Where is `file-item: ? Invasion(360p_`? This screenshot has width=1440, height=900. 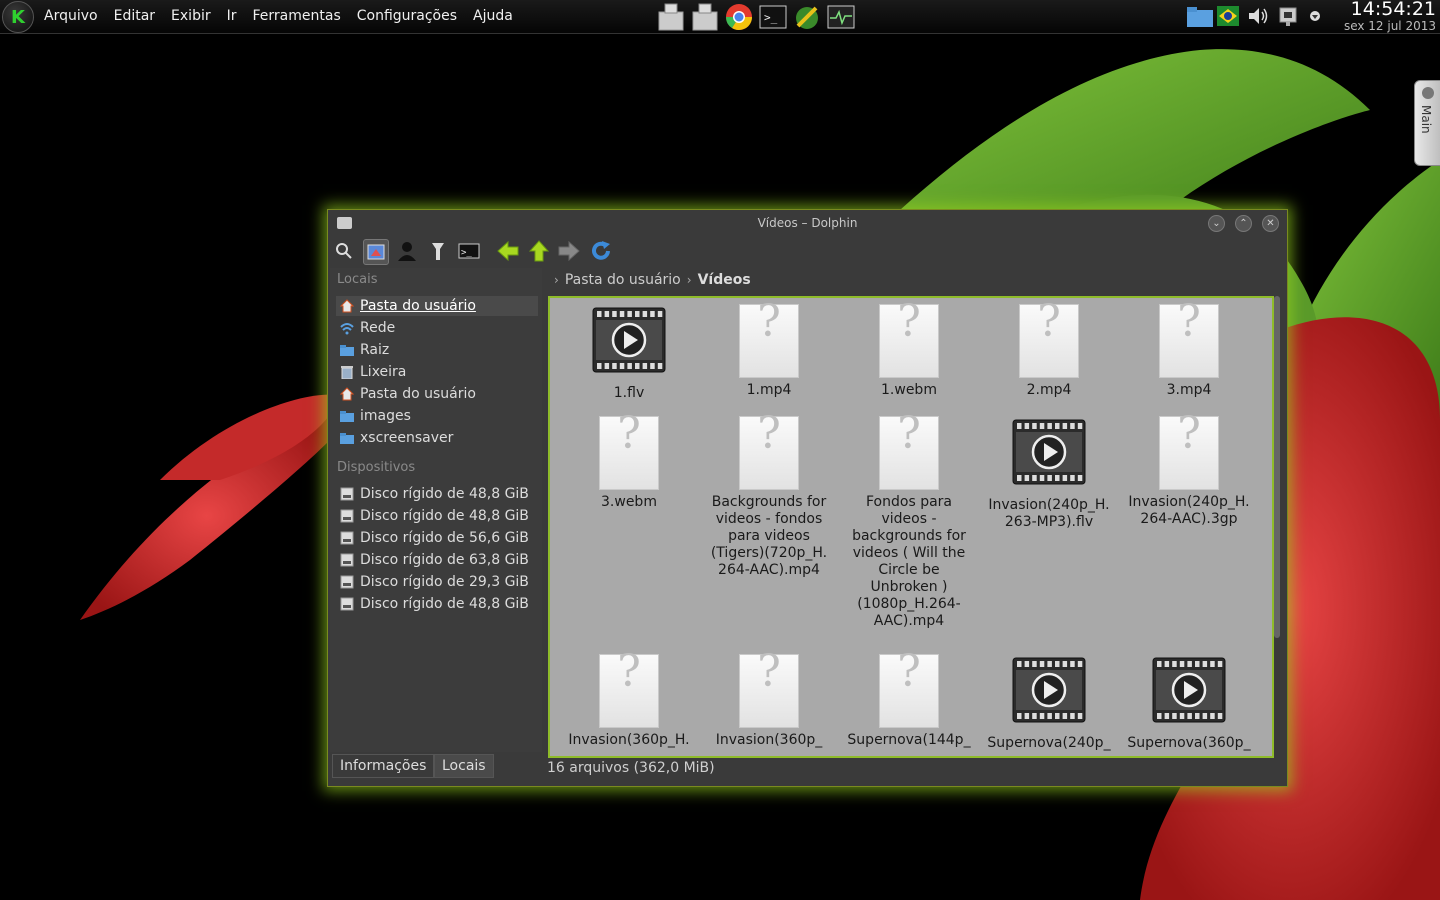
file-item: ? Invasion(360p_ is located at coordinates (769, 699).